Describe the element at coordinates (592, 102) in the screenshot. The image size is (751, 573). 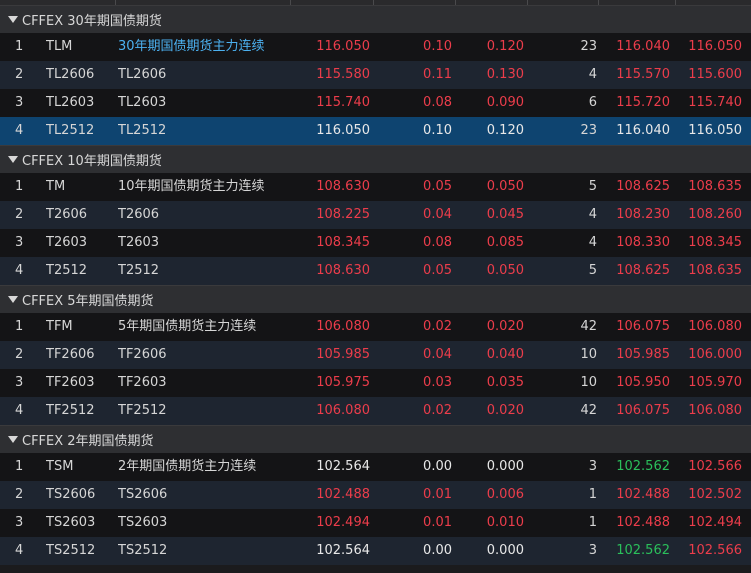
I see `volume: 6` at that location.